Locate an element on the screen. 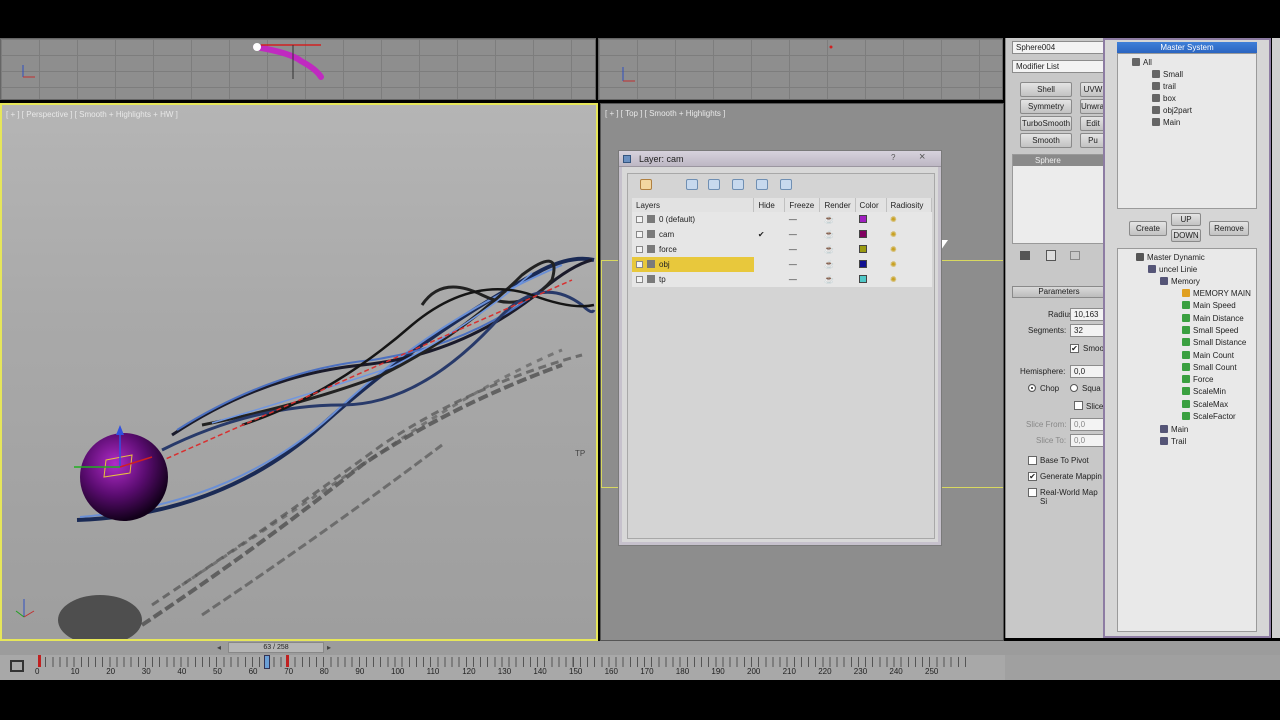  create-layer-icon is located at coordinates (692, 184).